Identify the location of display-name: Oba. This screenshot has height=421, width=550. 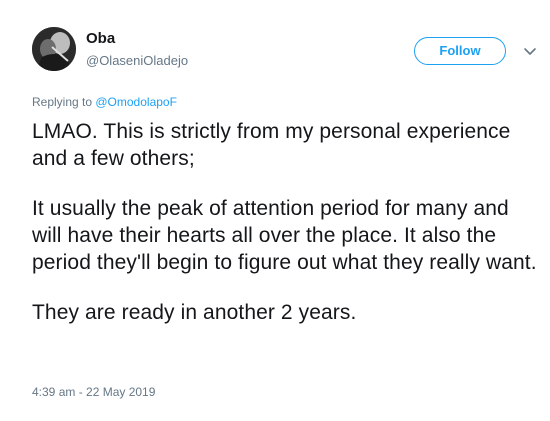
(137, 39).